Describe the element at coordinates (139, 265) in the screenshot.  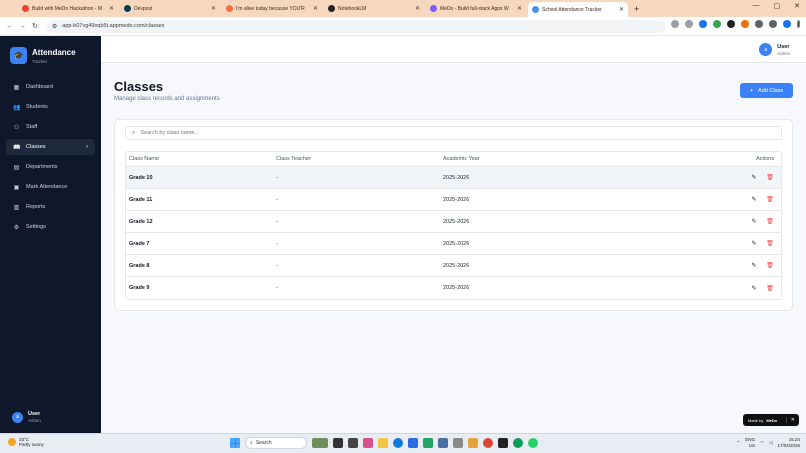
I see `class-name-cell: Grade 8` at that location.